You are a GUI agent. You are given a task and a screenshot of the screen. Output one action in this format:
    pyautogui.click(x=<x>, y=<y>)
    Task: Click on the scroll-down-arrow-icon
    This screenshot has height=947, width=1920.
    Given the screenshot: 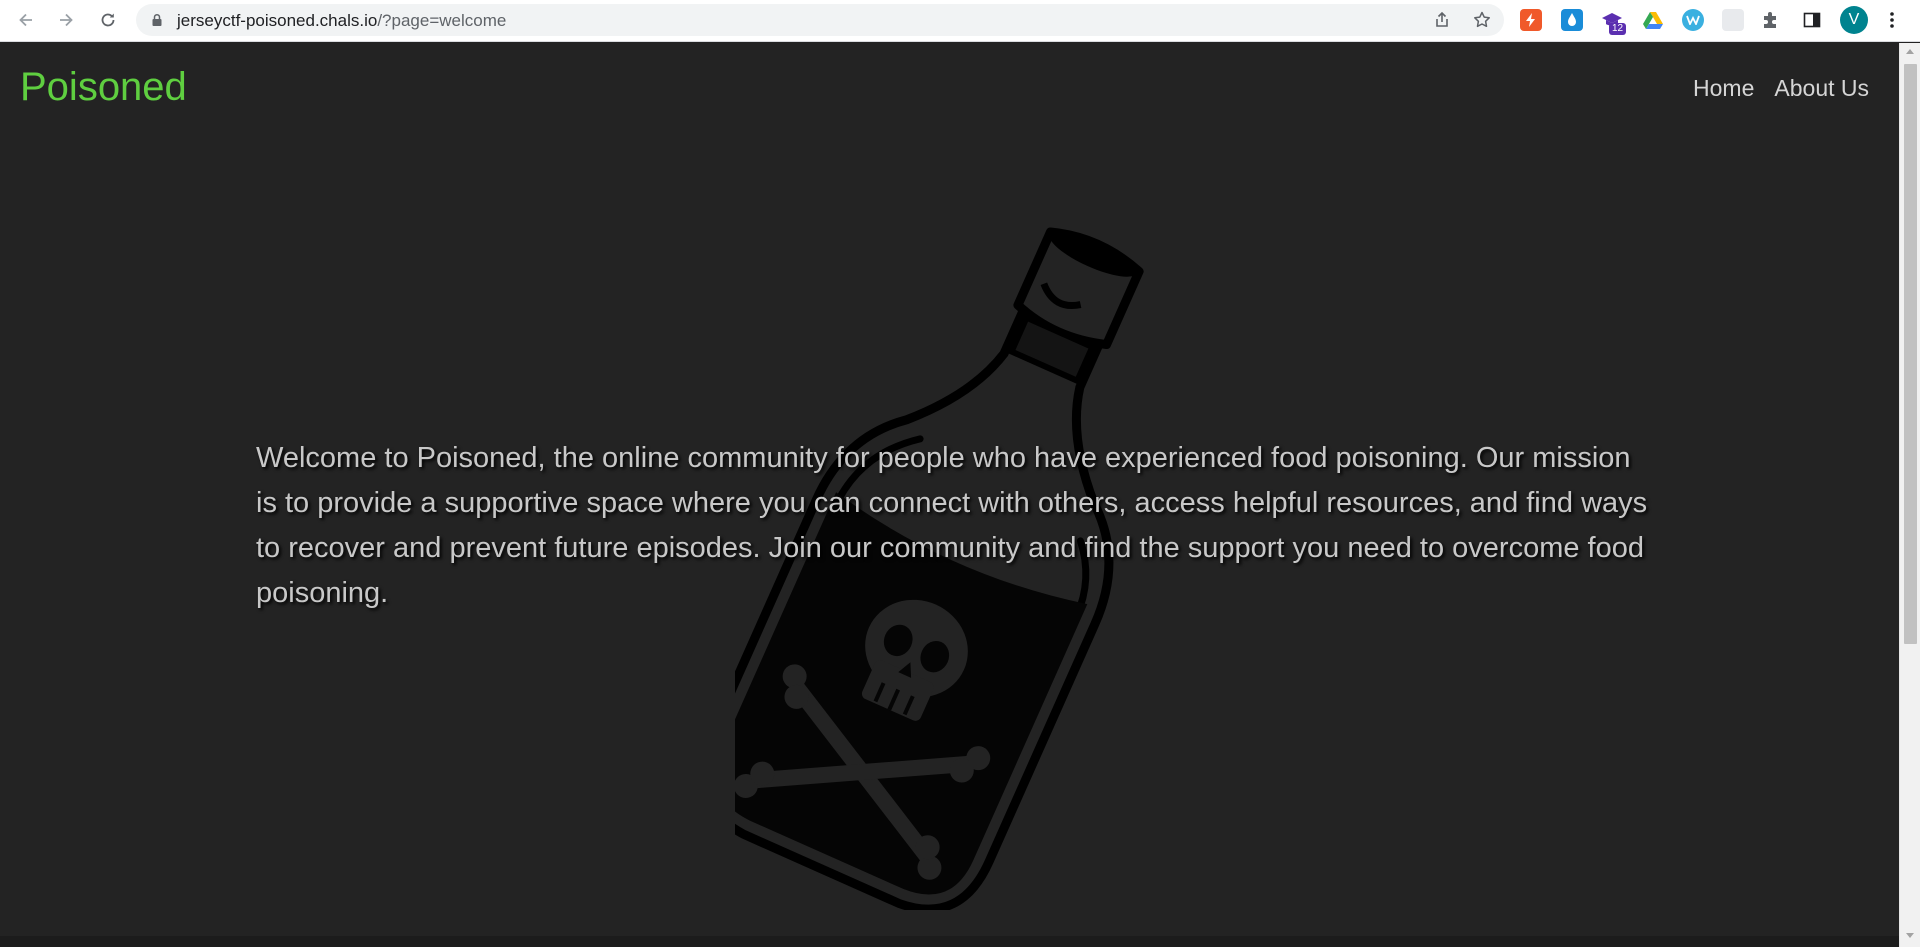 What is the action you would take?
    pyautogui.click(x=1910, y=935)
    